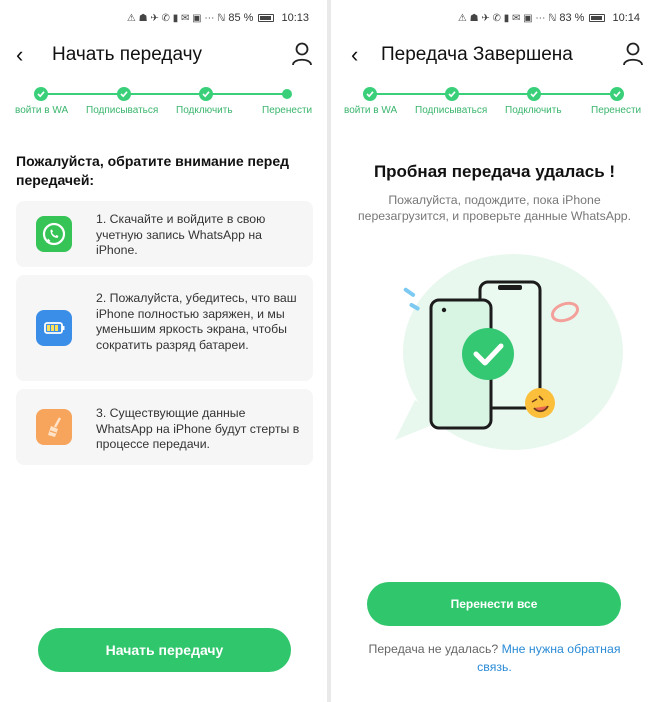 Image resolution: width=658 pixels, height=702 pixels. I want to click on footer-text: Передача не удалась?, so click(435, 649).